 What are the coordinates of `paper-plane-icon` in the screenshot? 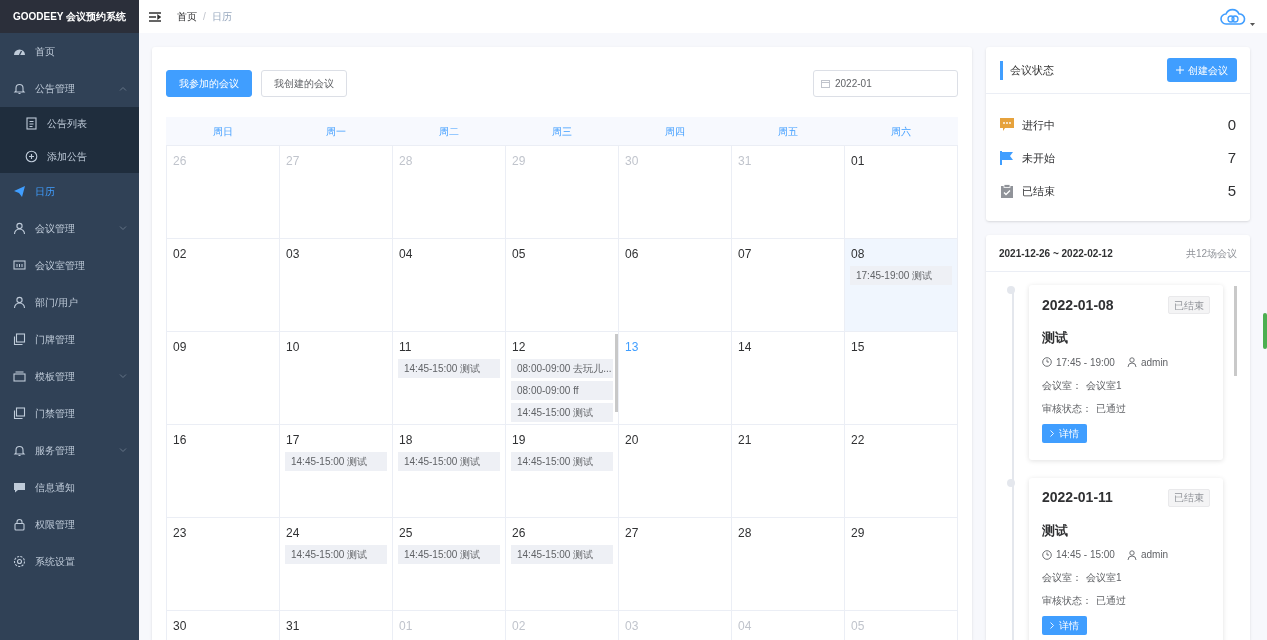 It's located at (19, 191).